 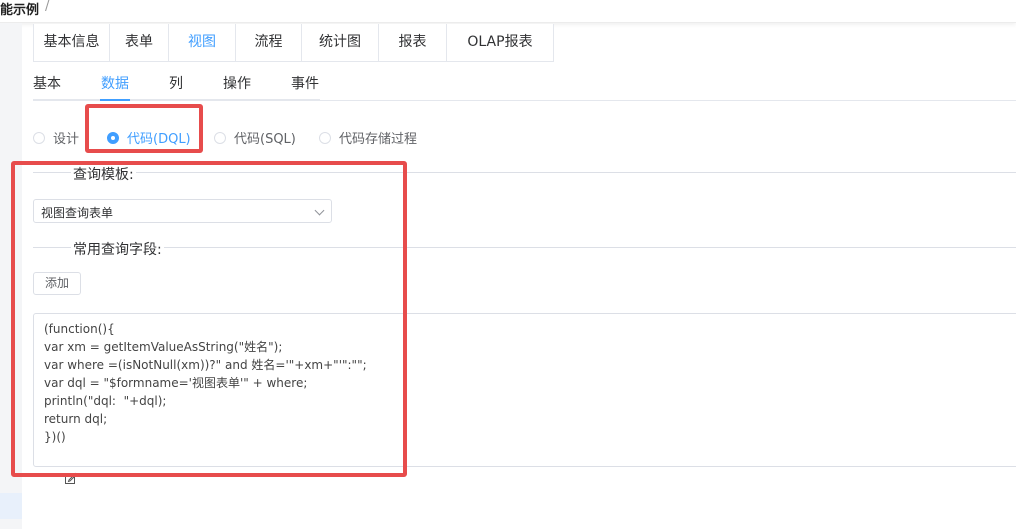 I want to click on radio-code-sql: 代码(SQL), so click(x=255, y=137).